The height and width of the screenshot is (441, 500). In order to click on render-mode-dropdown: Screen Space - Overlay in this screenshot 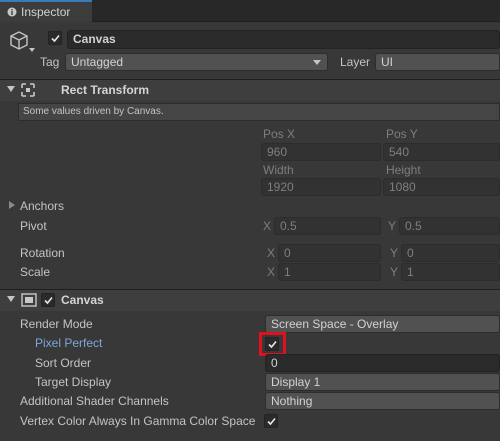, I will do `click(382, 324)`.